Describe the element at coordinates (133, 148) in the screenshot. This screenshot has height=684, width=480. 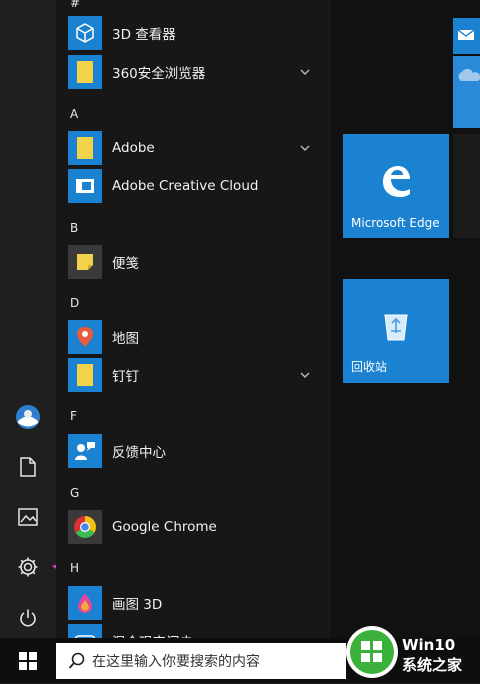
I see `app-label: Adobe` at that location.